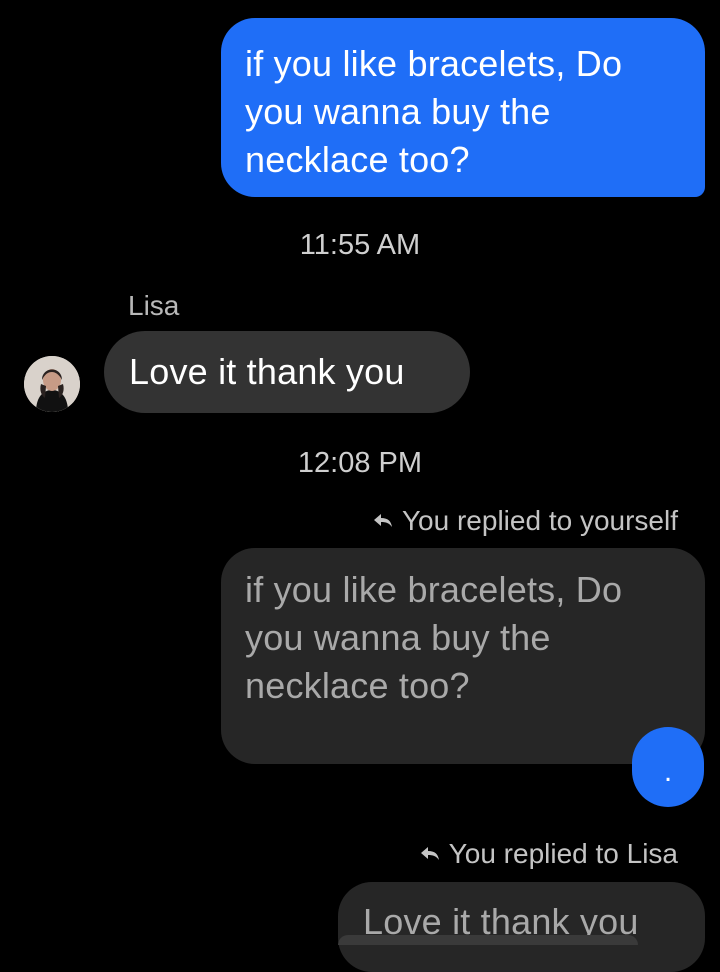 Image resolution: width=720 pixels, height=972 pixels. I want to click on timestamp: 11:55 AM, so click(360, 245).